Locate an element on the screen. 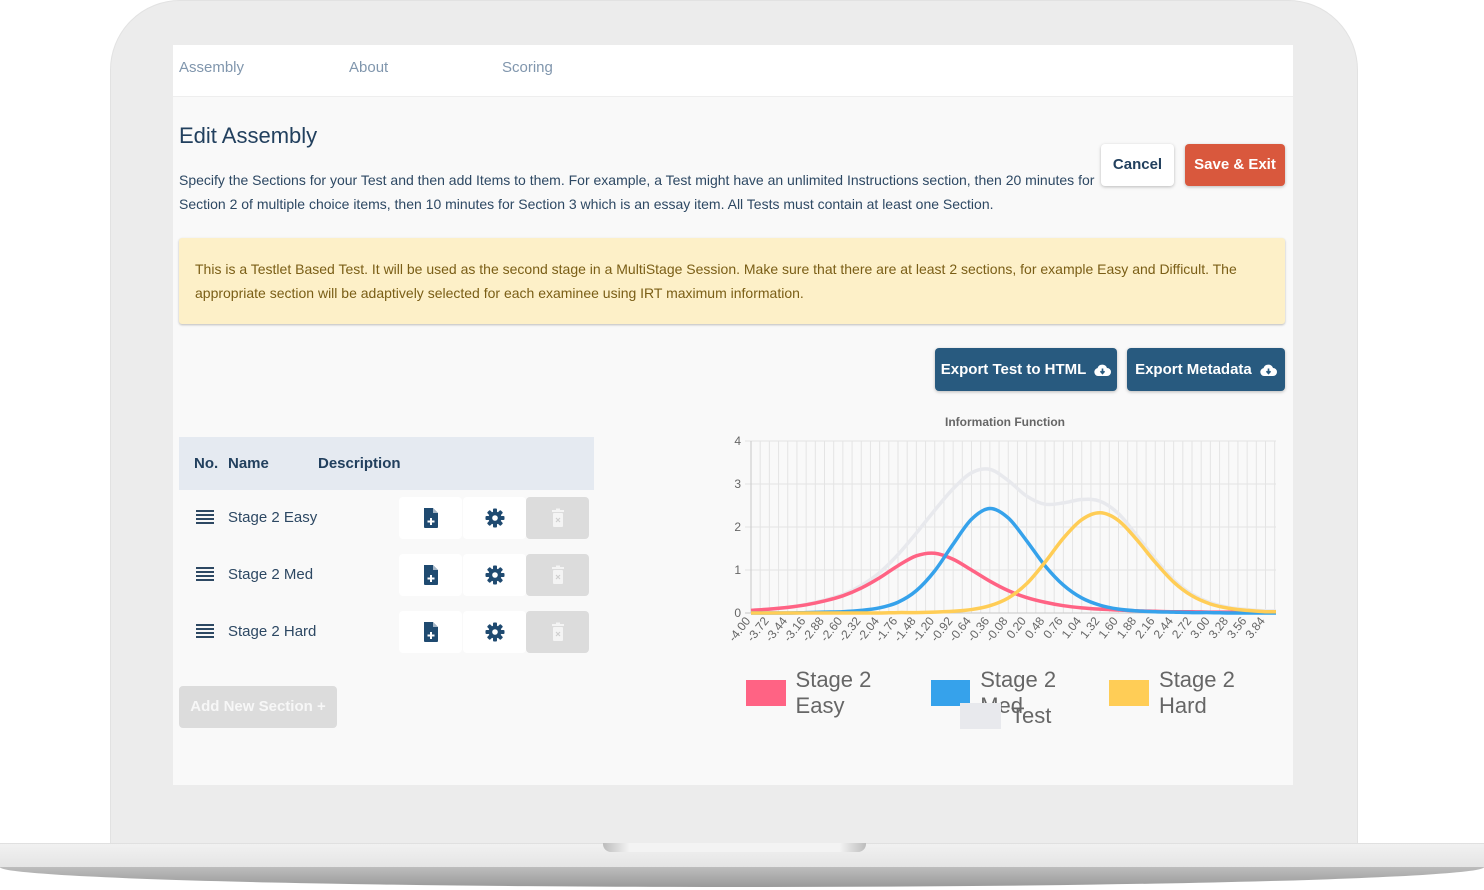 Image resolution: width=1484 pixels, height=890 pixels. y-tick-label: 3 is located at coordinates (737, 484).